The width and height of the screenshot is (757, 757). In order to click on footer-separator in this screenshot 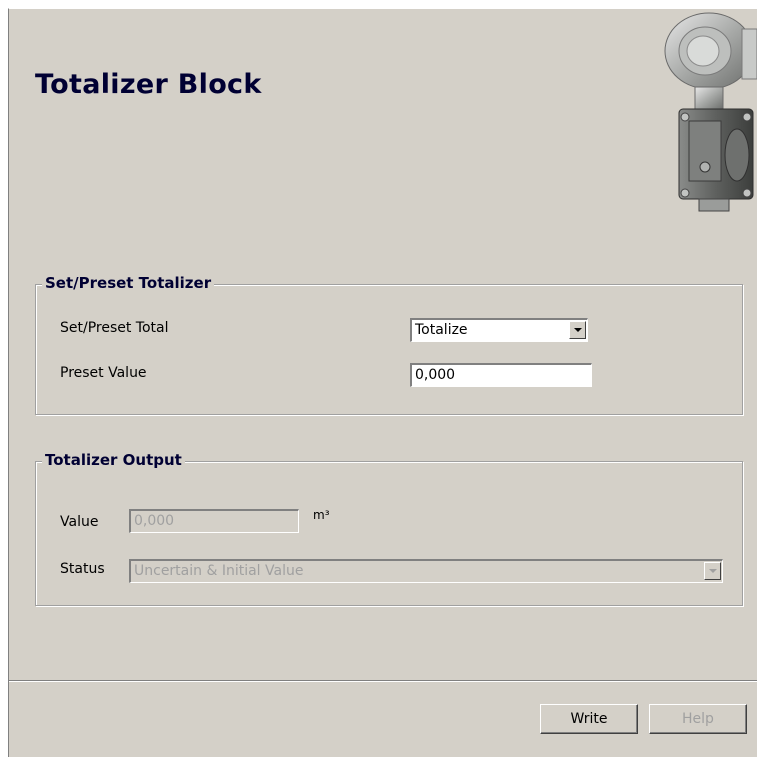, I will do `click(383, 681)`.